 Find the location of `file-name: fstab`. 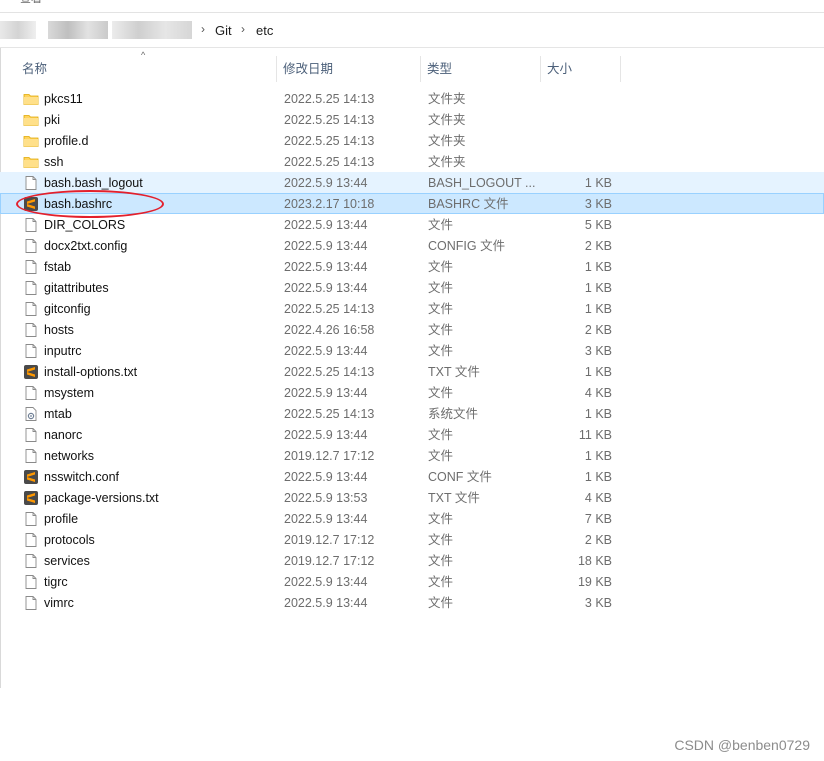

file-name: fstab is located at coordinates (58, 267).